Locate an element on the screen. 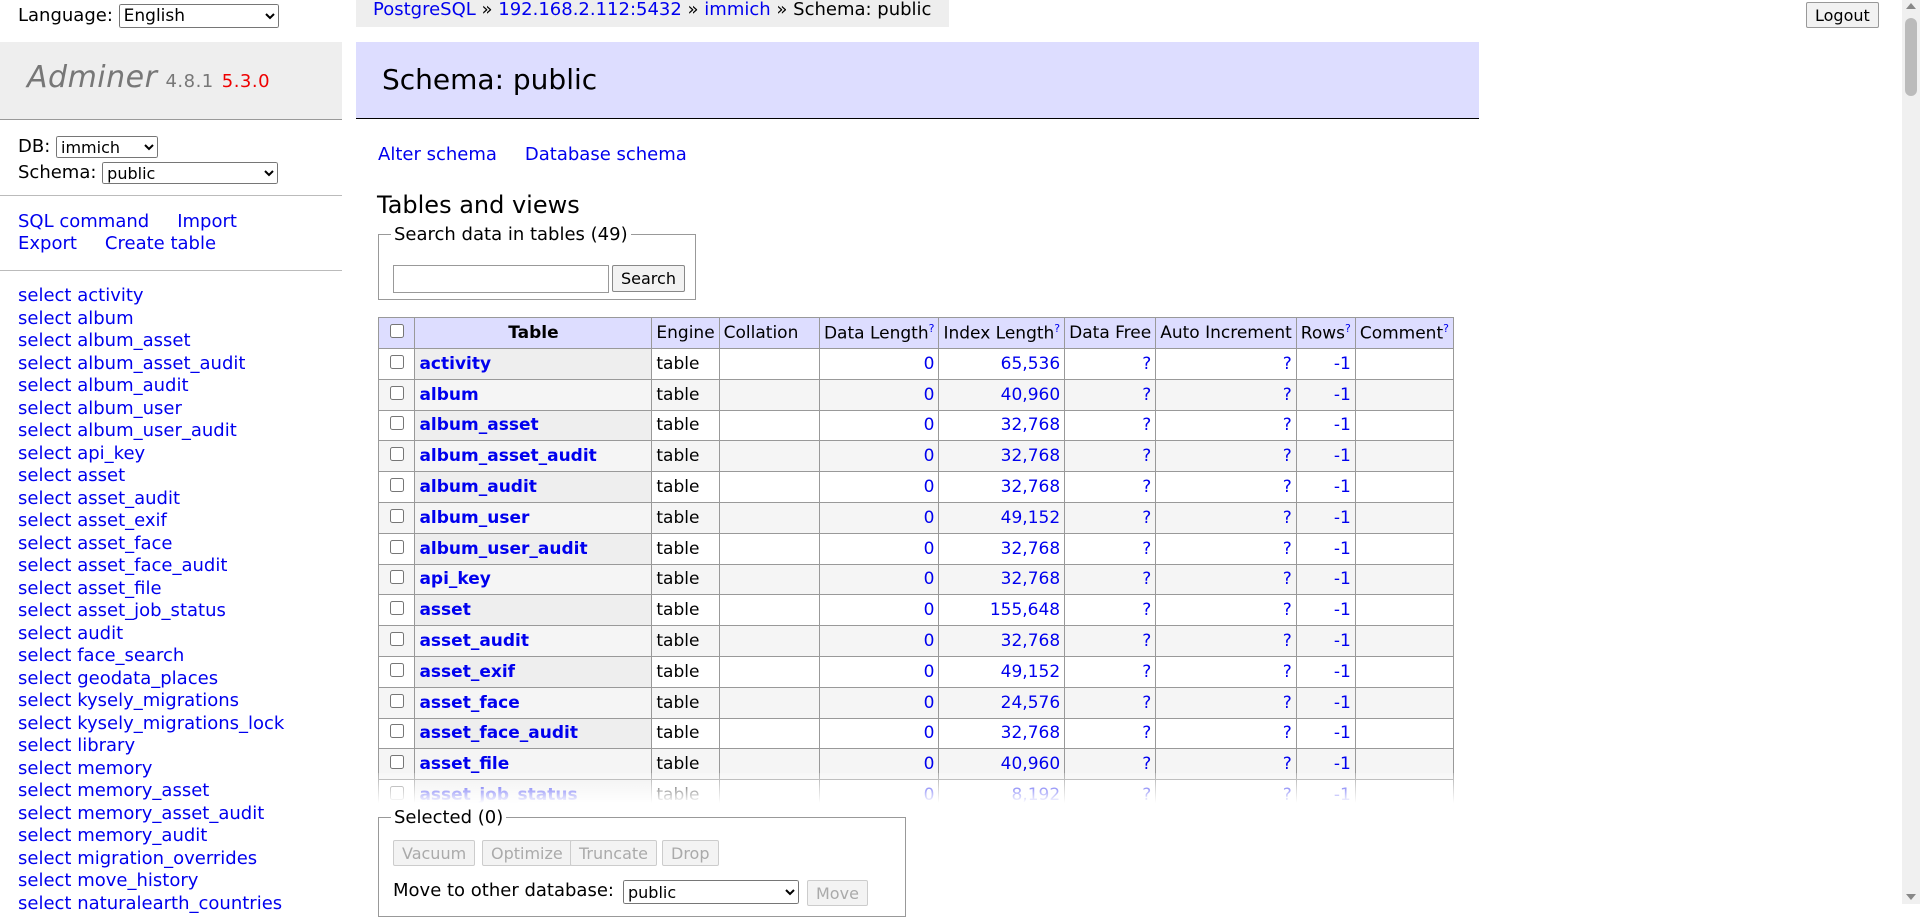 The width and height of the screenshot is (1920, 917). adminer-logo: Adminer 4.8.1 5.3.0 is located at coordinates (148, 77).